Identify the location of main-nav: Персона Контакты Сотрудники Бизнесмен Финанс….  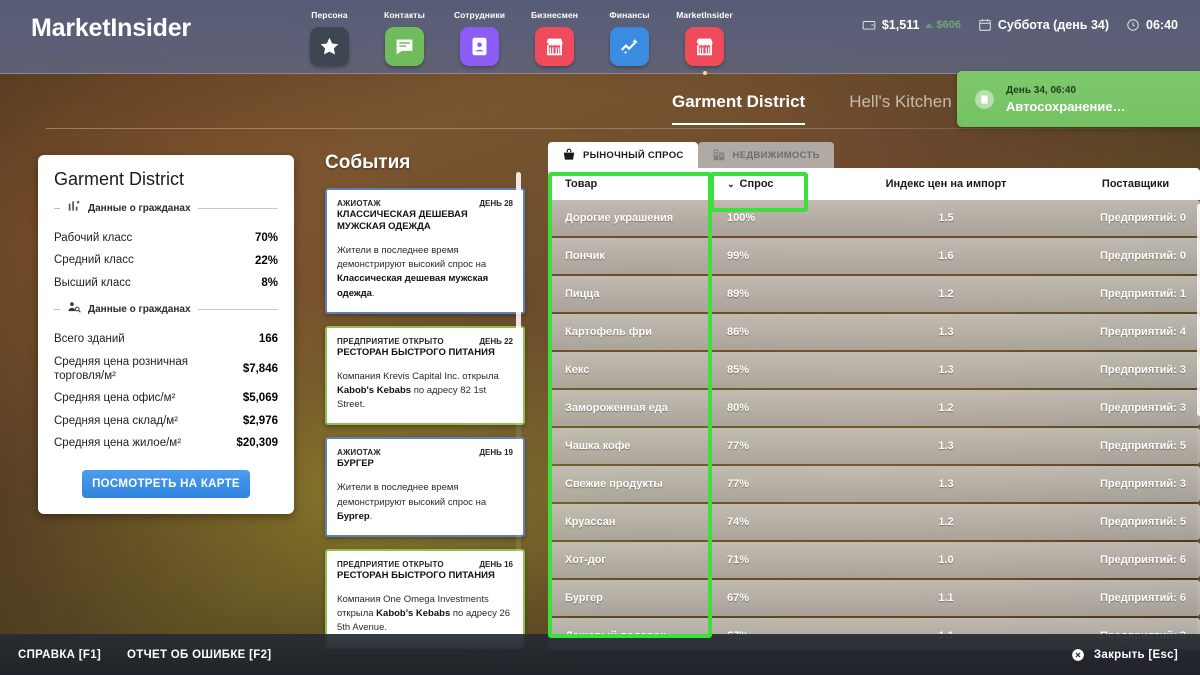
(518, 42).